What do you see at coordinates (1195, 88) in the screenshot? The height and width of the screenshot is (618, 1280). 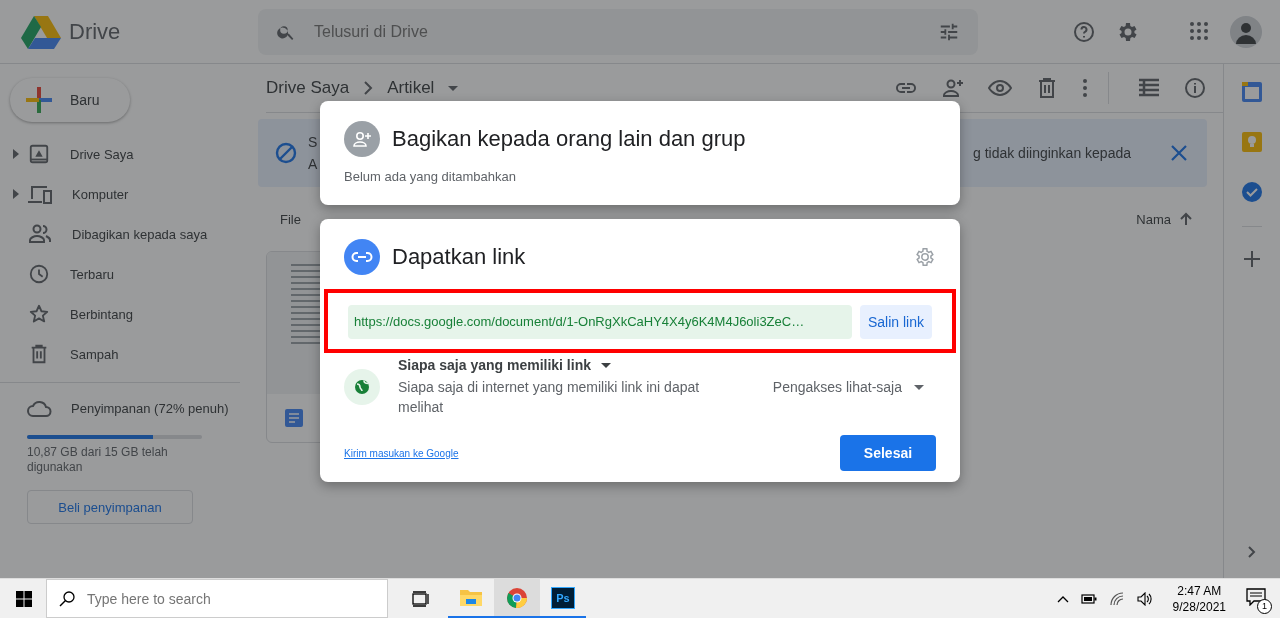 I see `info-icon` at bounding box center [1195, 88].